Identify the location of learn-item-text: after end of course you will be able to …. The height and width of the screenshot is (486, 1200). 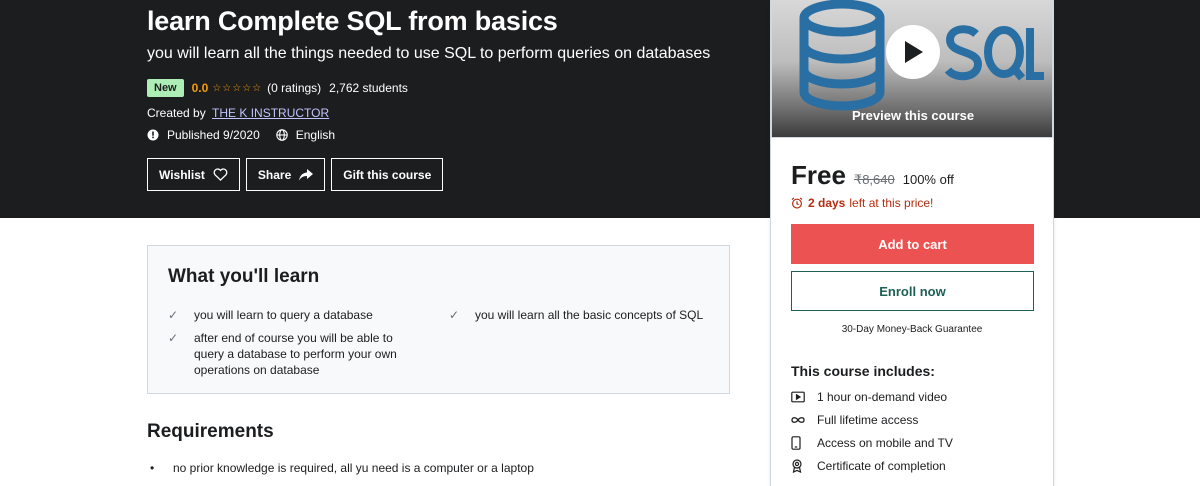
(295, 354).